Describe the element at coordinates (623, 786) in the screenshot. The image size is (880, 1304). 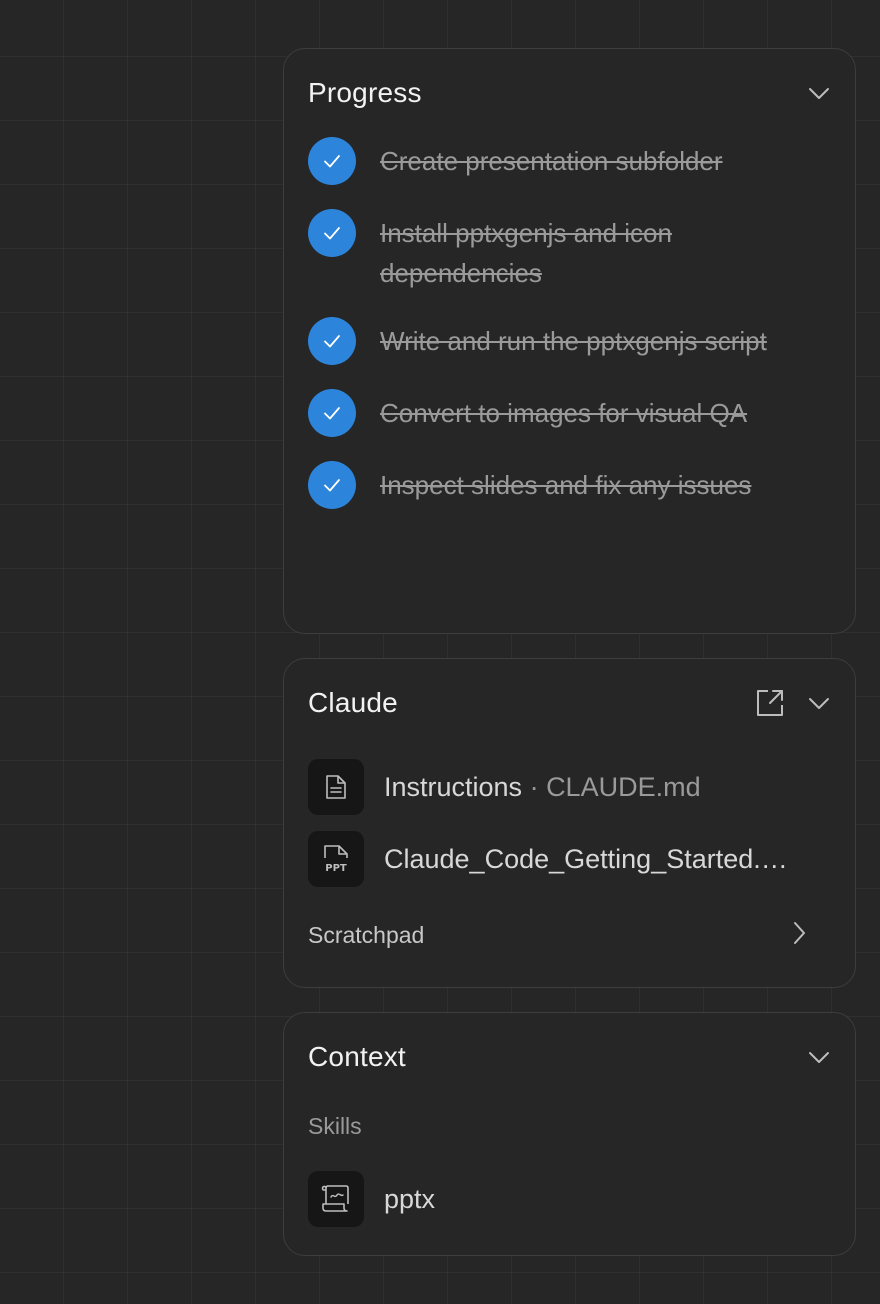
I see `file-subtitle: CLAUDE.md` at that location.